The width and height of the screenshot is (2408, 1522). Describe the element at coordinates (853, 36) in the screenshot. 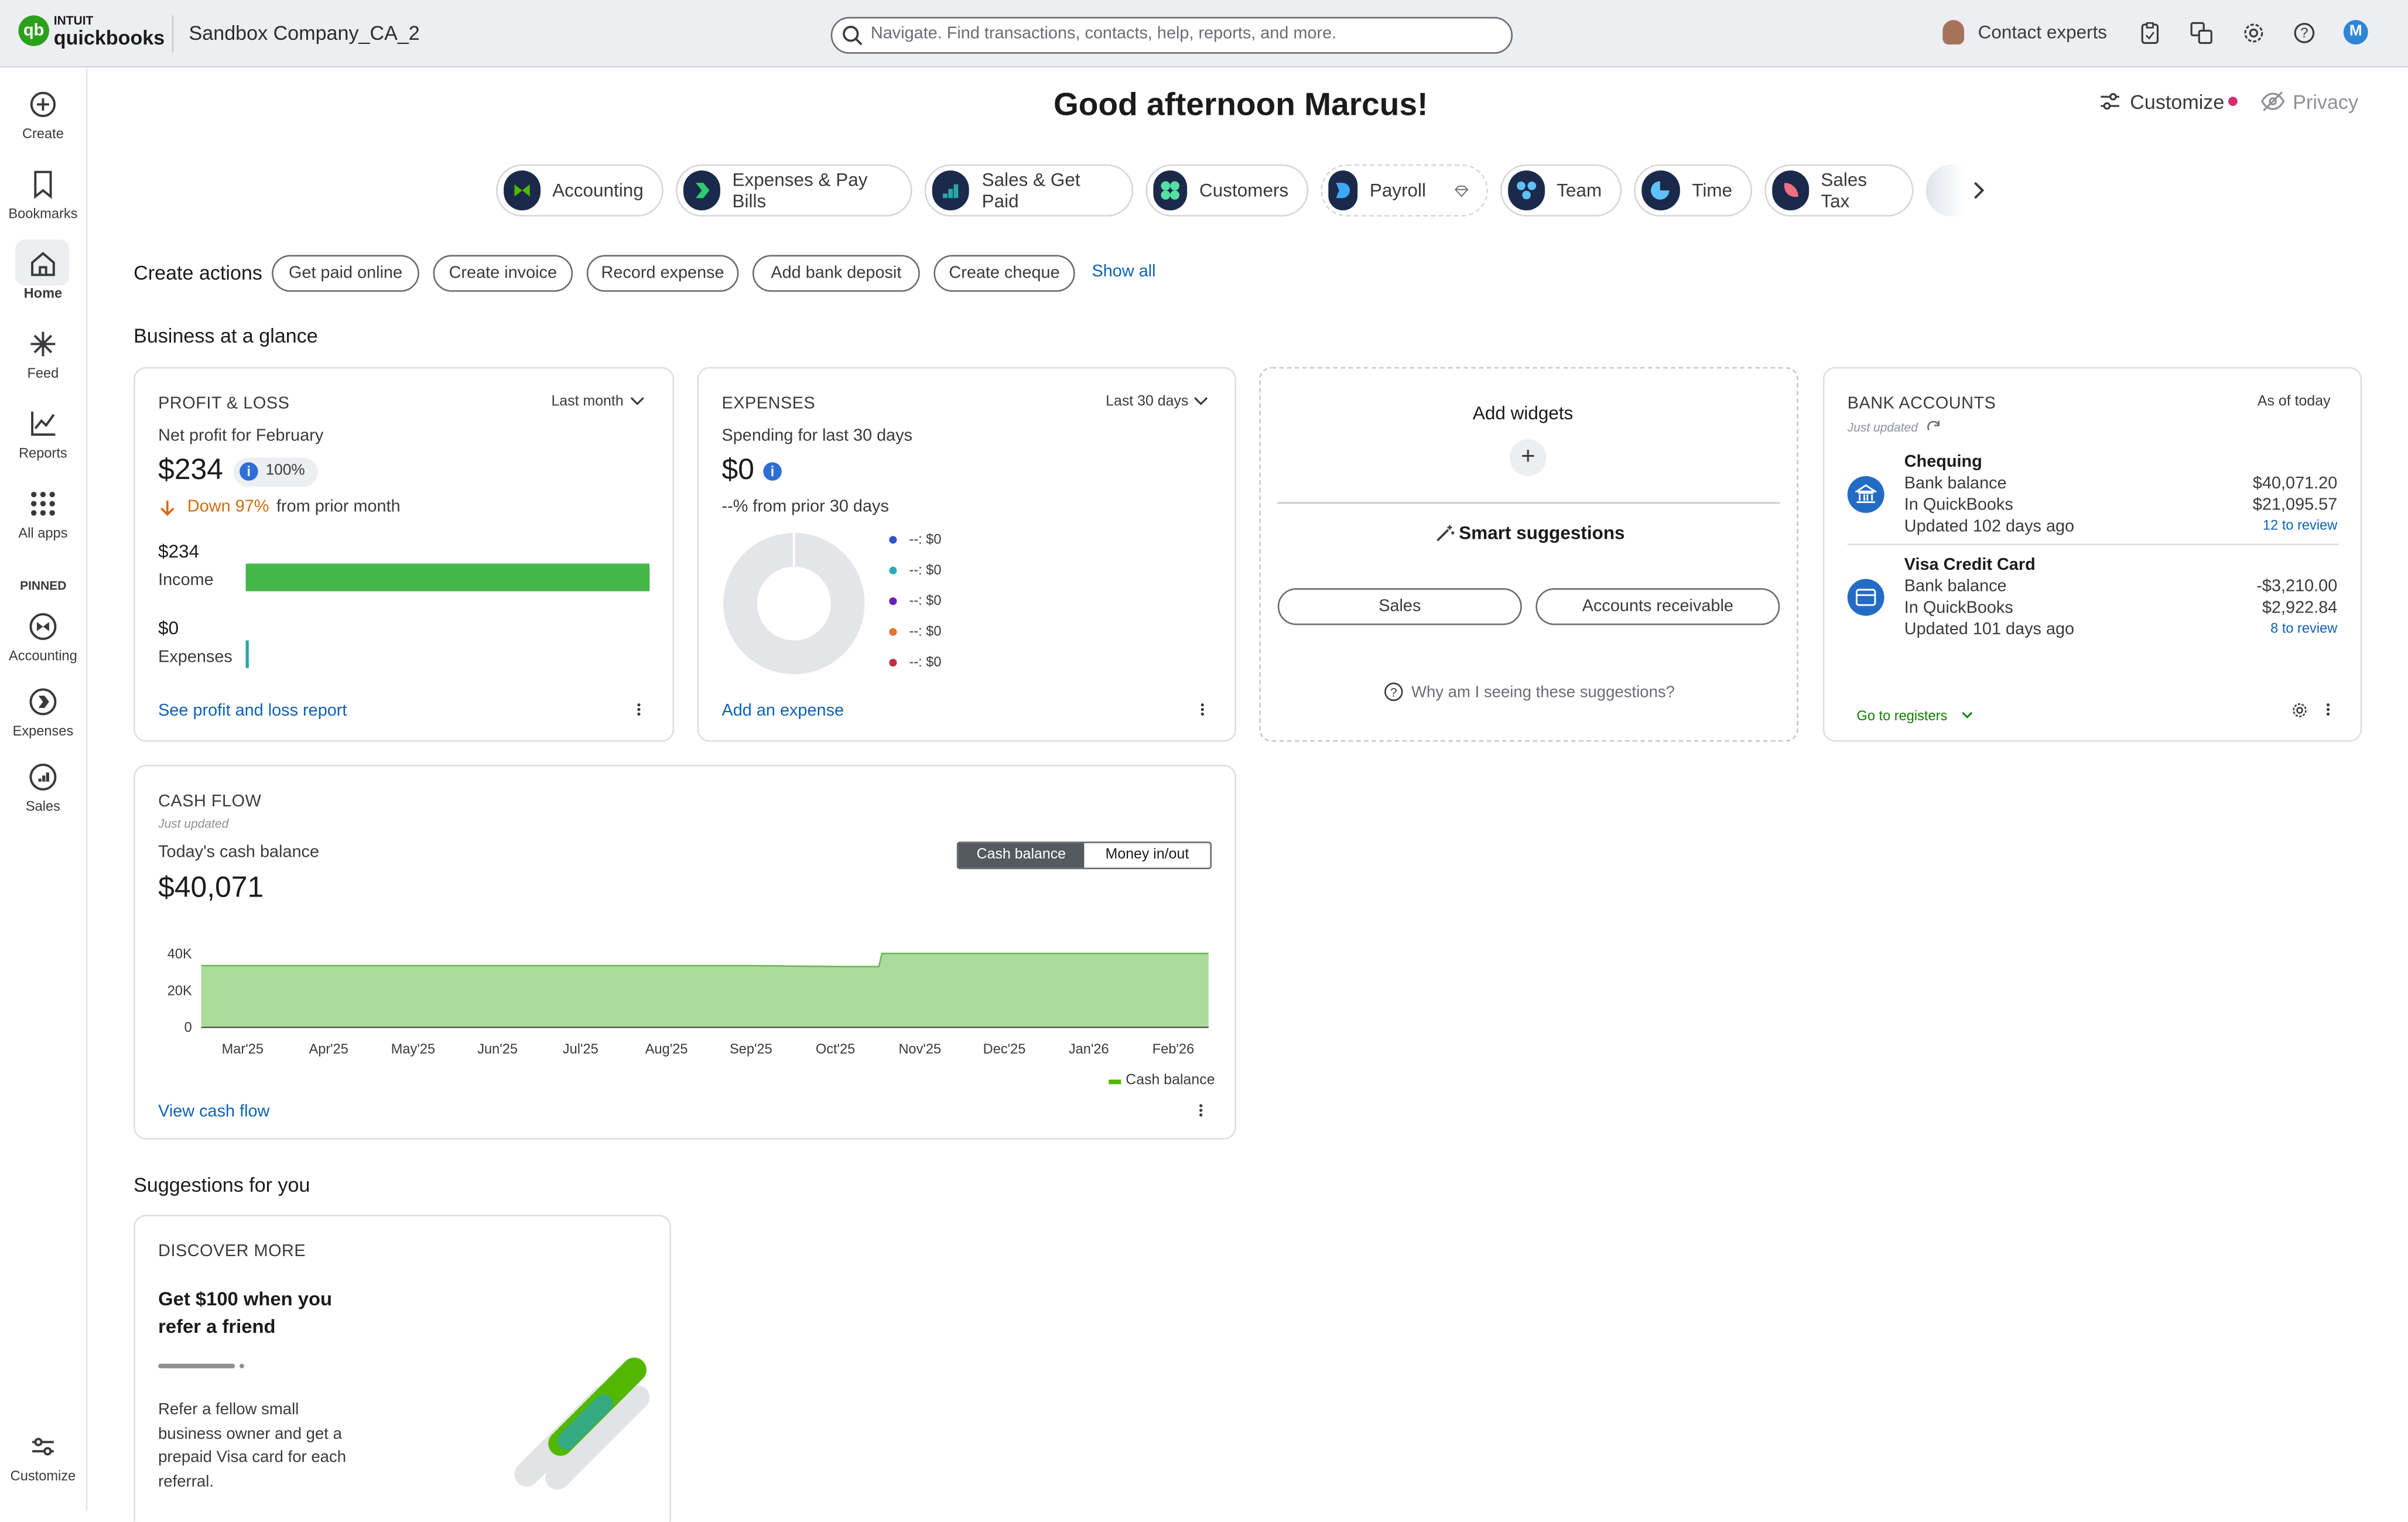

I see `search-icon` at that location.